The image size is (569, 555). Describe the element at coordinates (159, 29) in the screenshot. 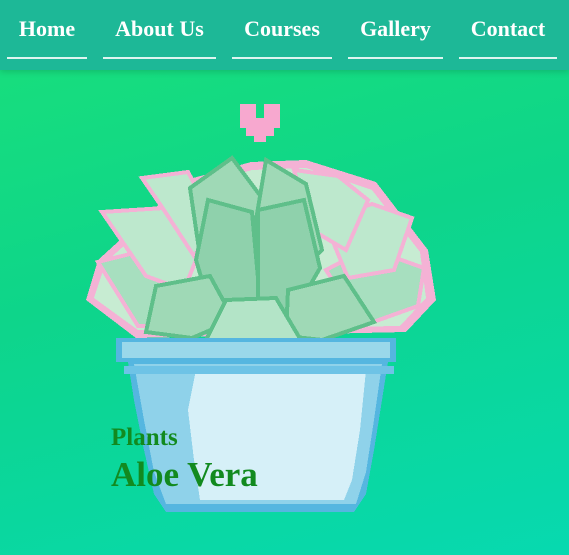

I see `nav-about-us: About Us` at that location.